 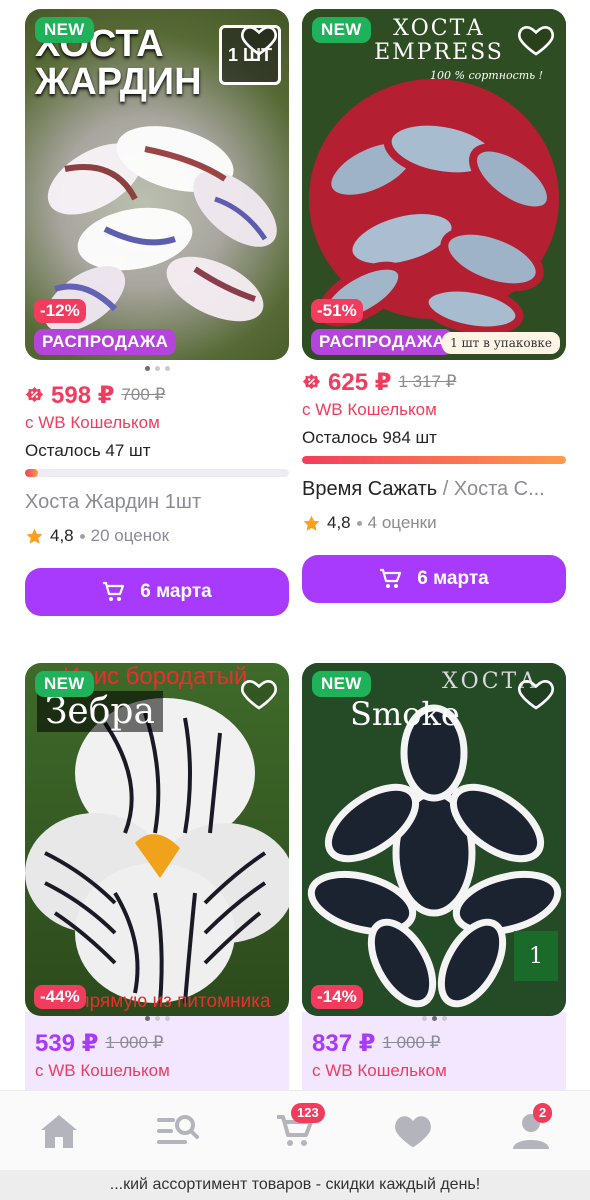 I want to click on price-row: 539 ₽ 1 000 ₽, so click(x=157, y=1043).